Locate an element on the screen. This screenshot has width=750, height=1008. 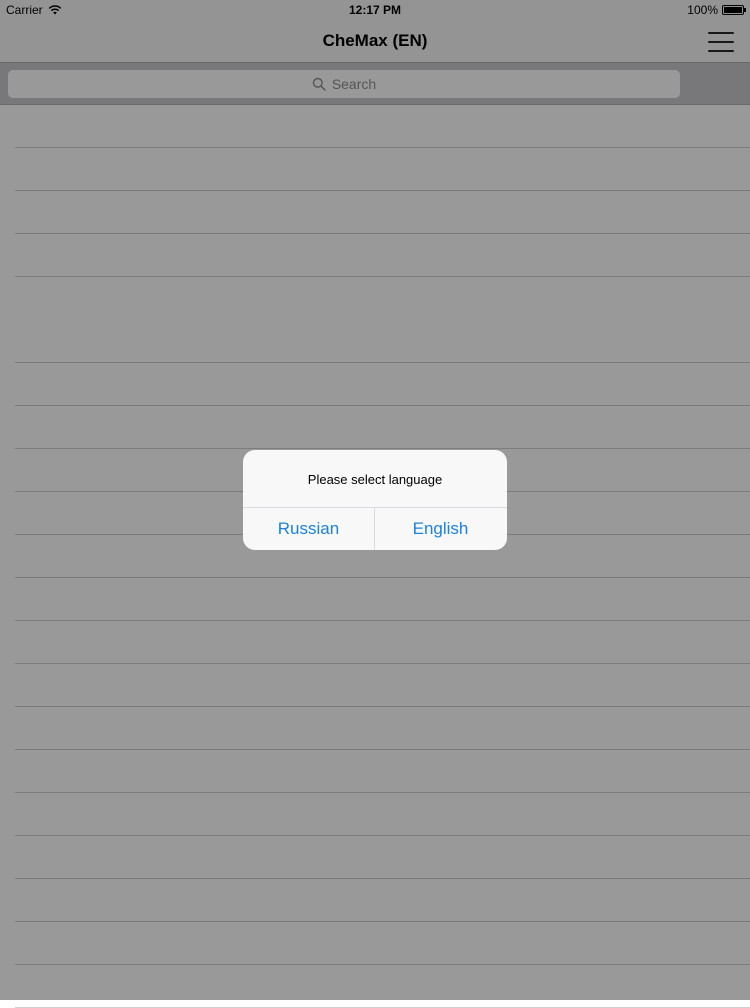
language-alert: Please select language Russian English is located at coordinates (375, 500).